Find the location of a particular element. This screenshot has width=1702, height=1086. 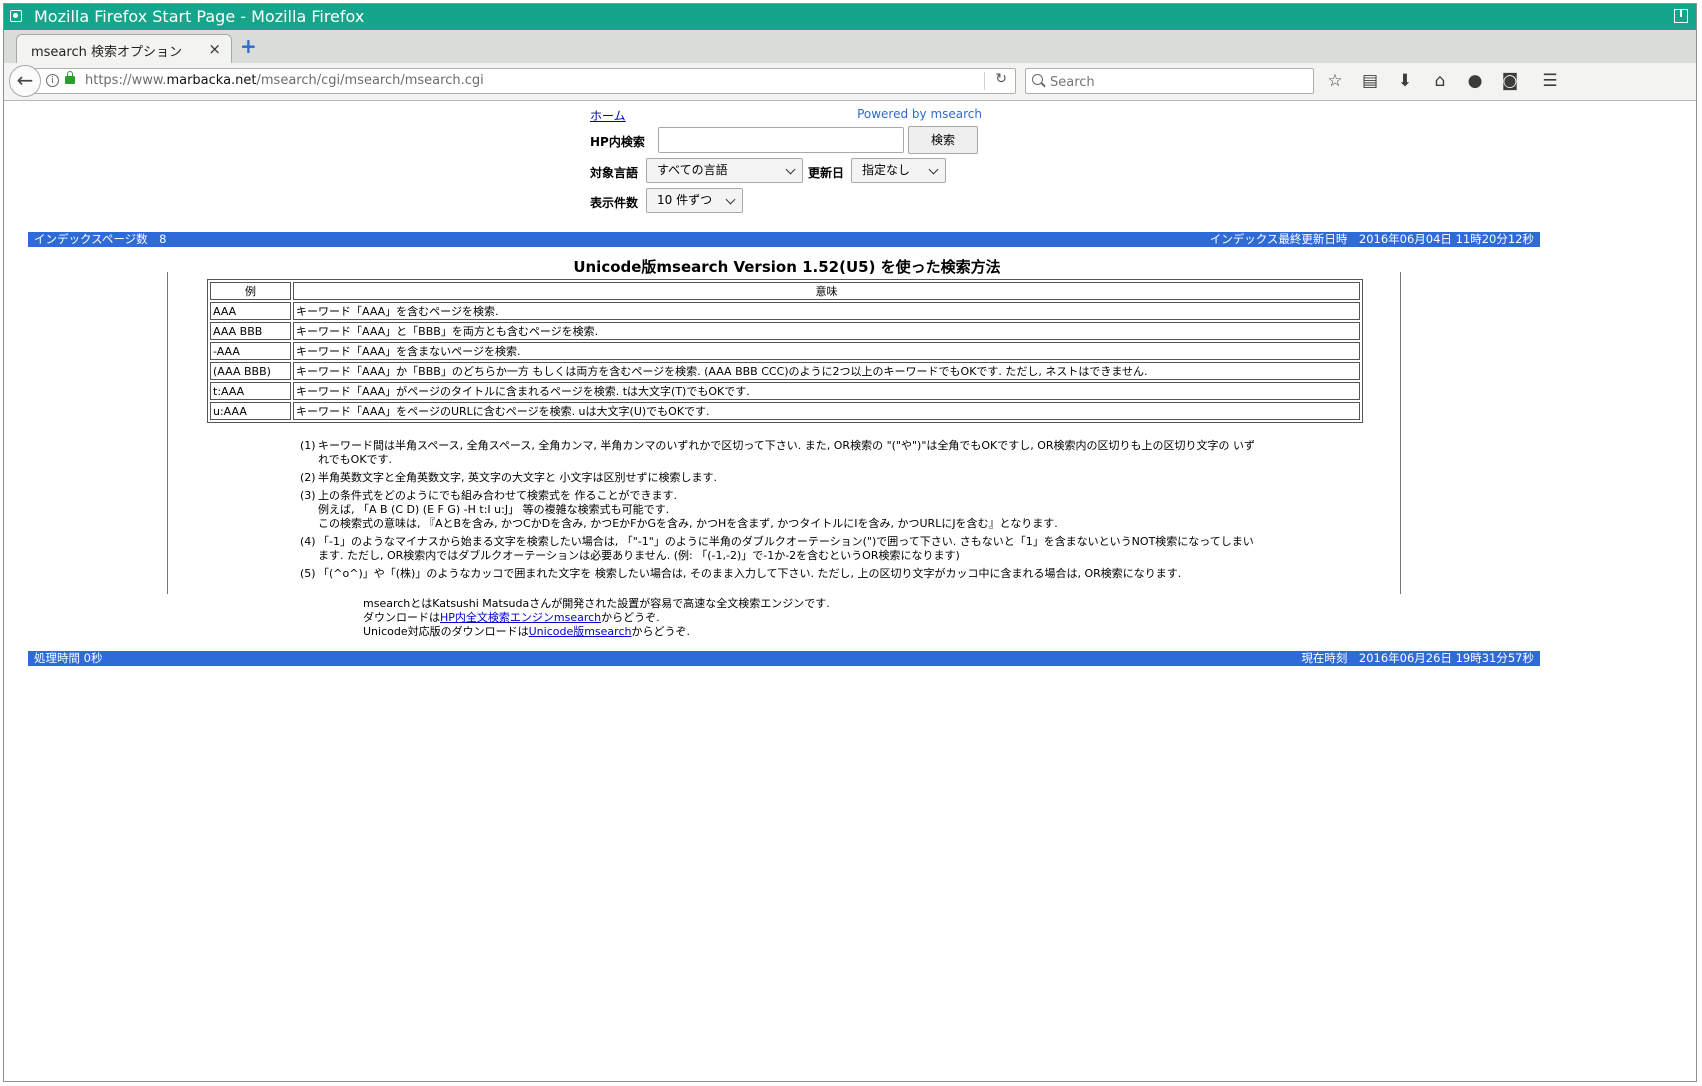

note-number: (1) is located at coordinates (308, 445).